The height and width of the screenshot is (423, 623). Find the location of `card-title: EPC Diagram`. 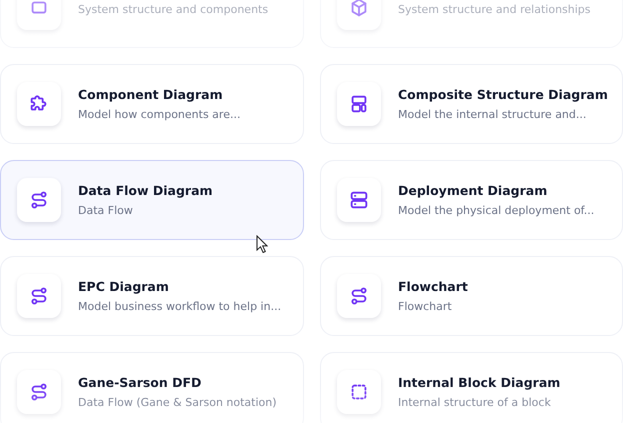

card-title: EPC Diagram is located at coordinates (124, 287).